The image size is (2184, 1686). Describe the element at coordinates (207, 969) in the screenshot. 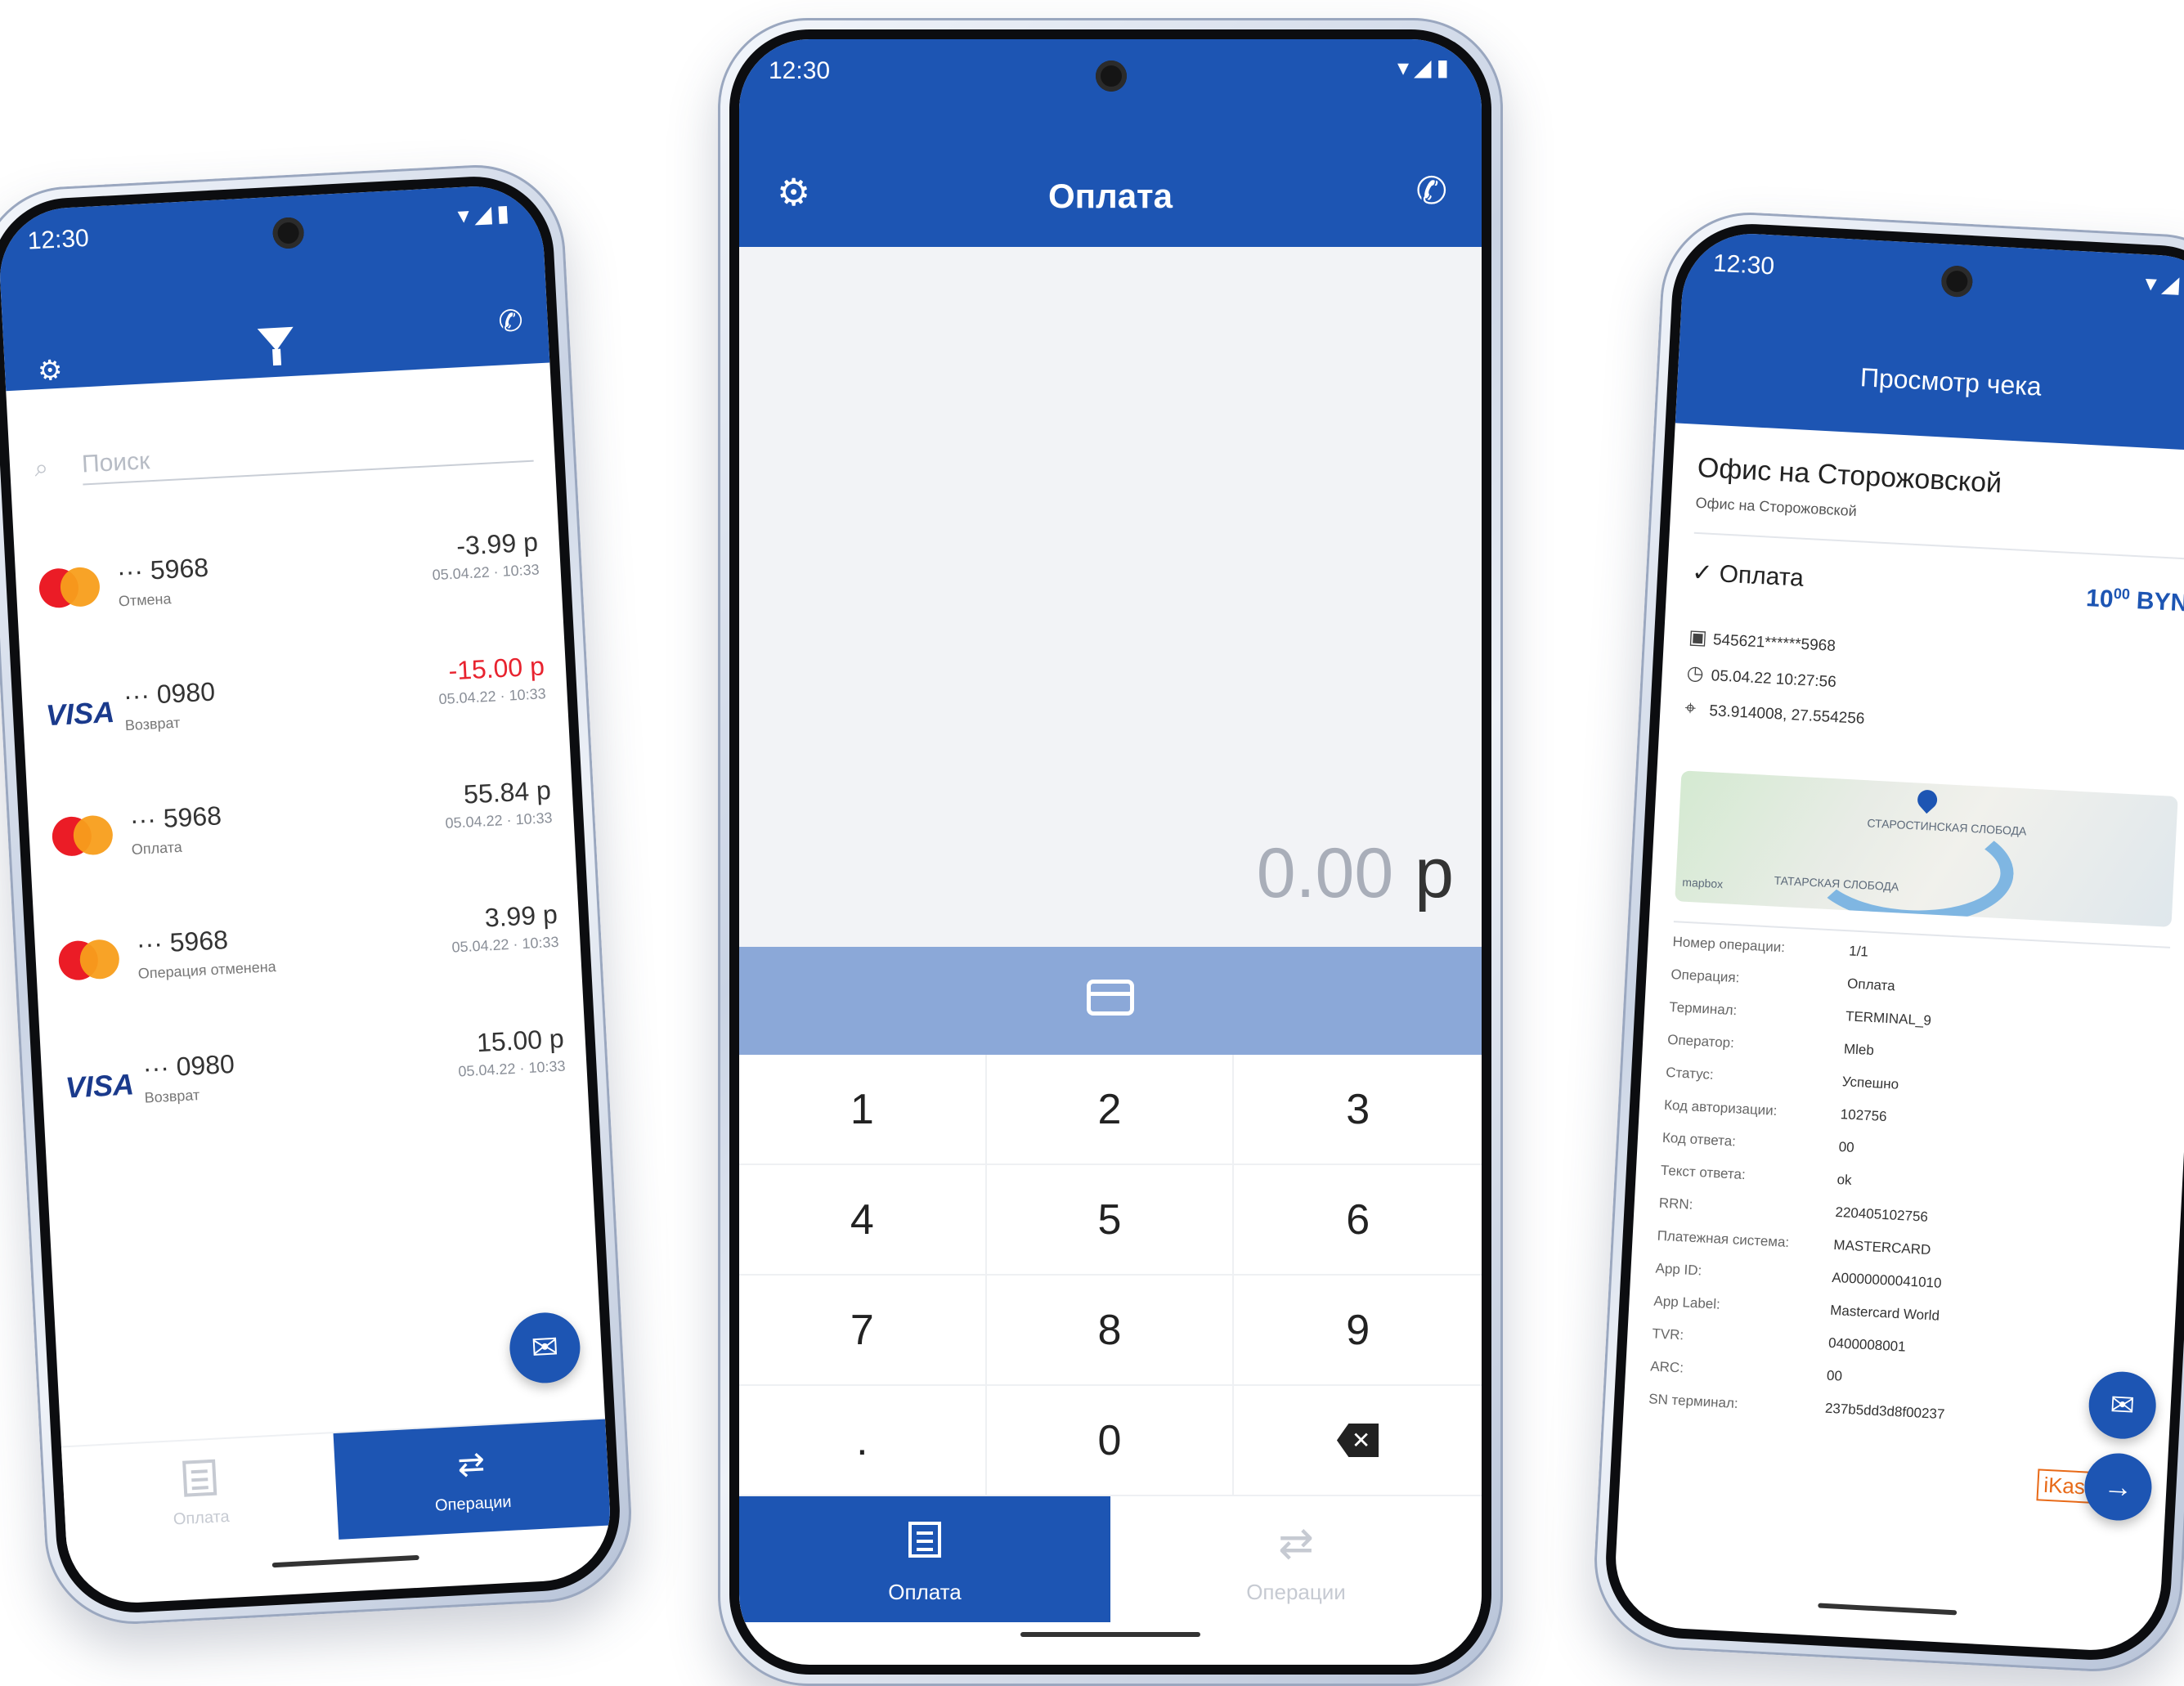

I see `transaction-type: Операция отменена` at that location.